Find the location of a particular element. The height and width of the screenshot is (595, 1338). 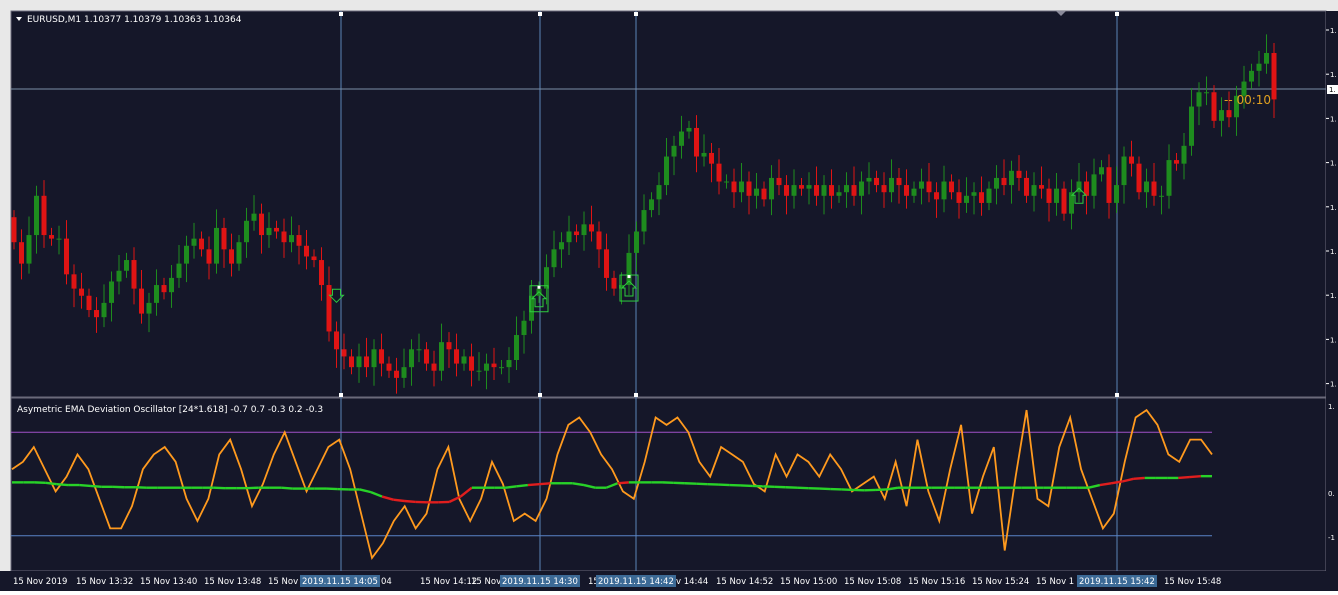

time-tick-label: 04 is located at coordinates (386, 582).